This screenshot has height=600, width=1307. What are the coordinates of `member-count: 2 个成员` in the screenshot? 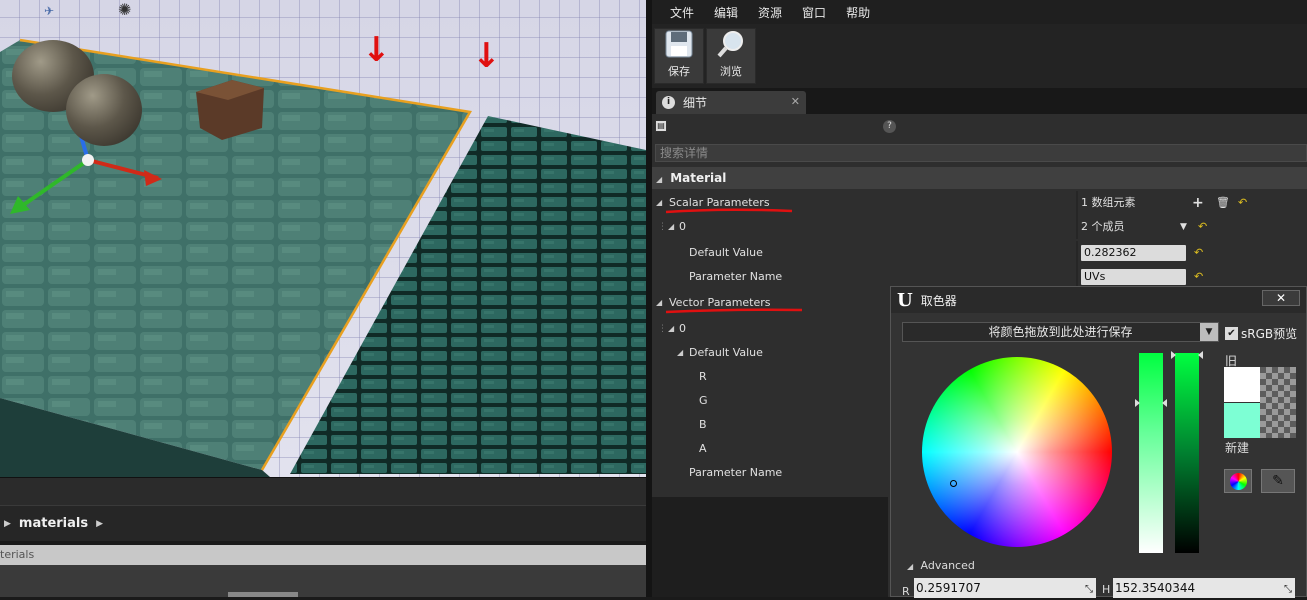 It's located at (1103, 226).